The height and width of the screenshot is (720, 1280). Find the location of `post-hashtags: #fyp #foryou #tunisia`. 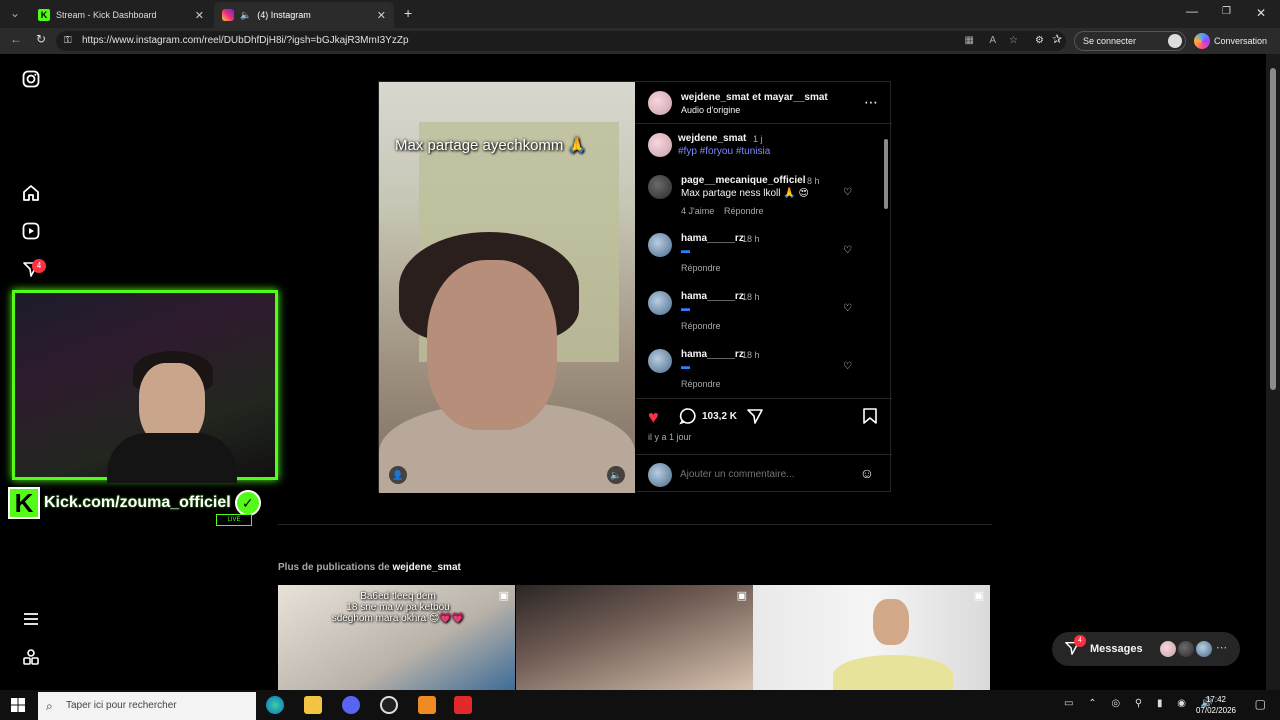

post-hashtags: #fyp #foryou #tunisia is located at coordinates (724, 151).